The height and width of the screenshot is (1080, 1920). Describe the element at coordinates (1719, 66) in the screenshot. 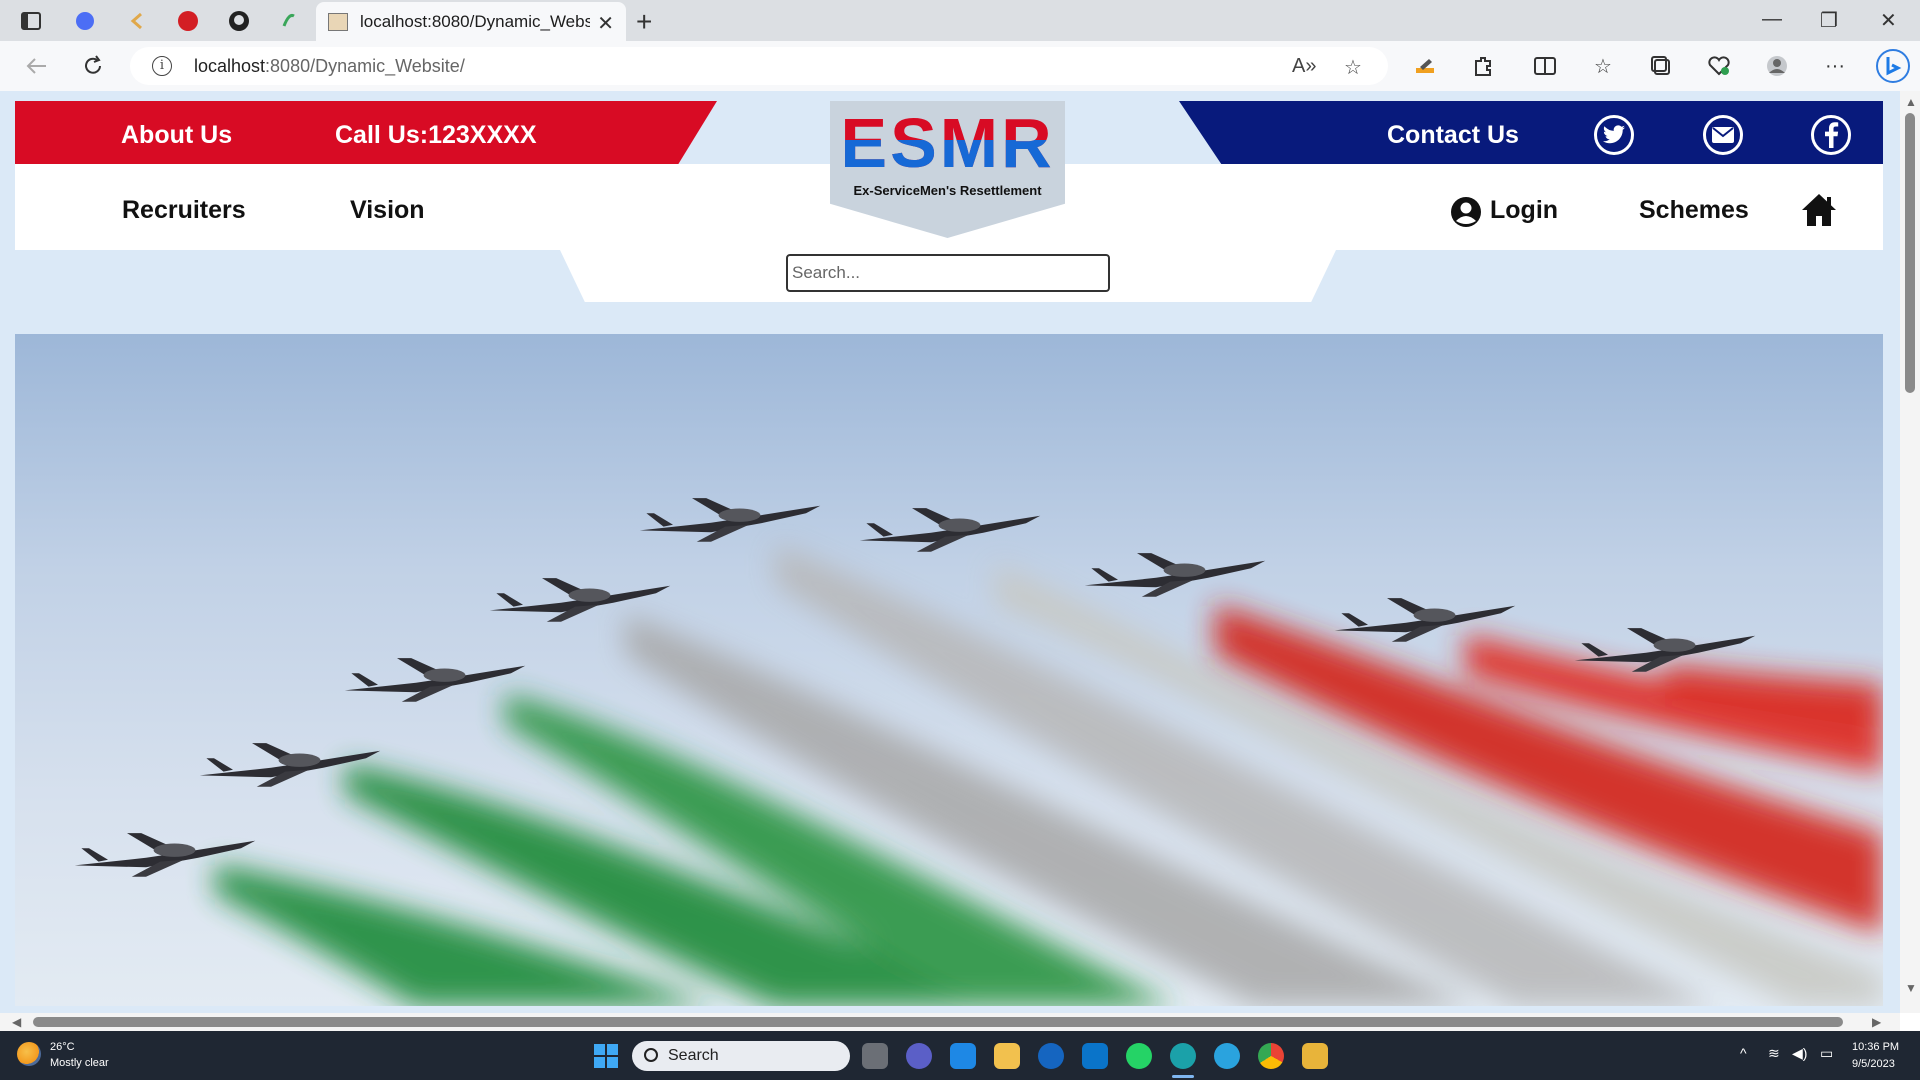

I see `health-icon` at that location.